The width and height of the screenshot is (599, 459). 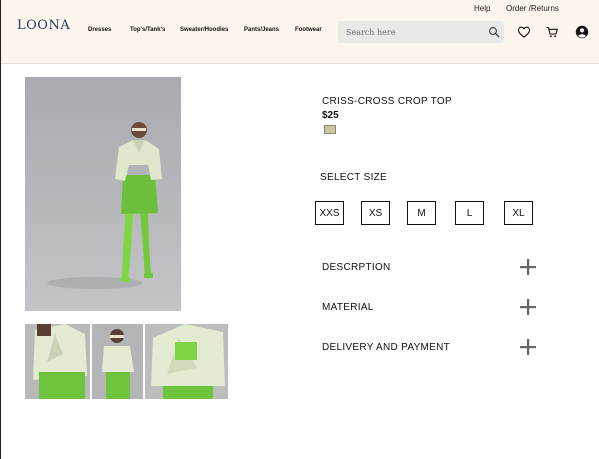 I want to click on nav-item-sweater-hoodies: Sweater/Hoodies, so click(x=204, y=30).